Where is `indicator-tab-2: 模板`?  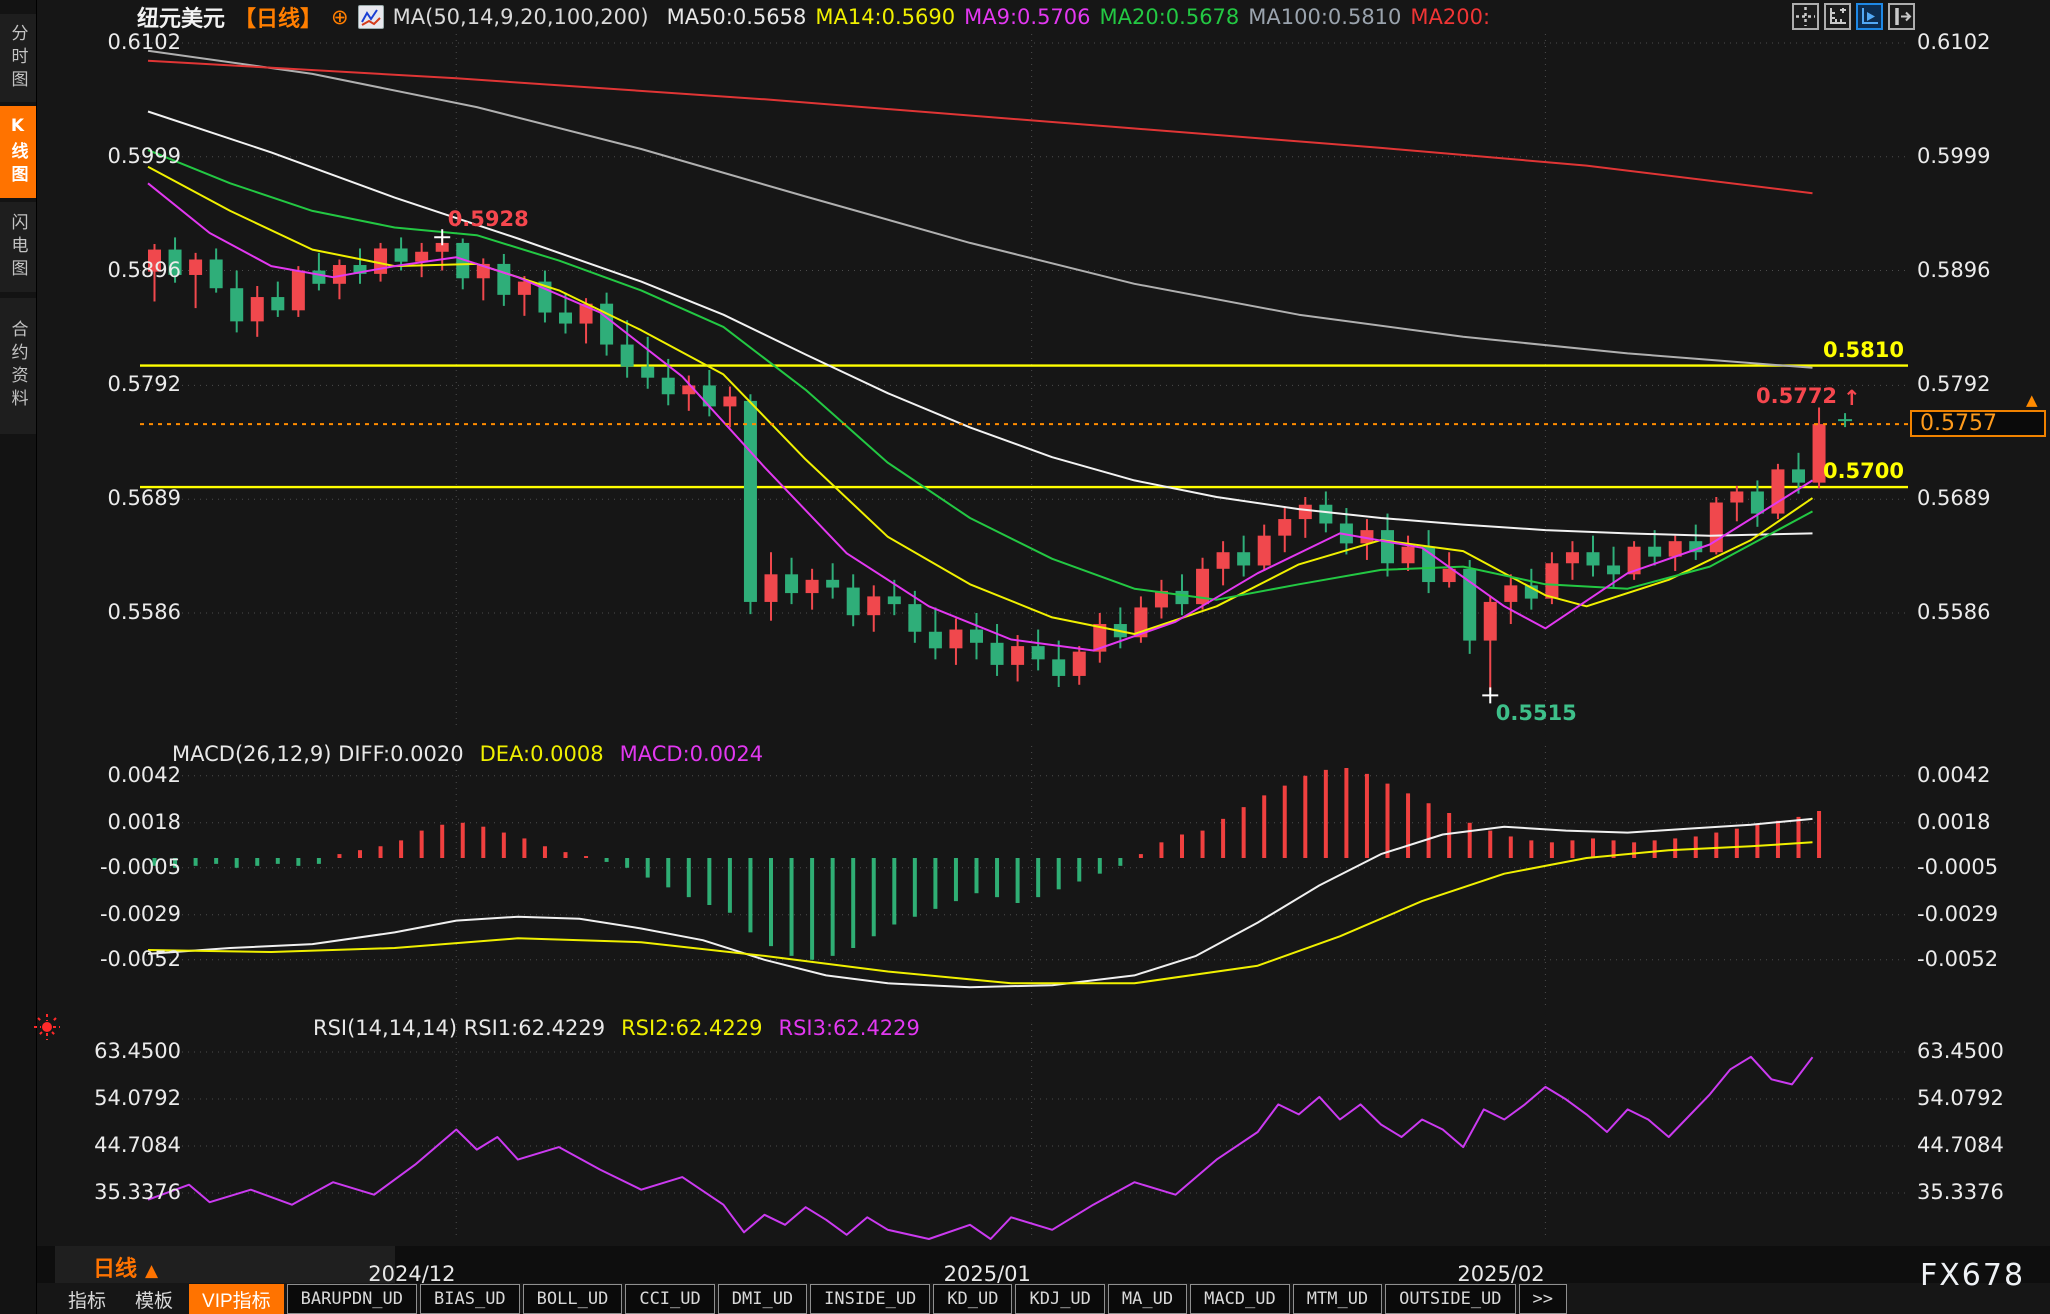
indicator-tab-2: 模板 is located at coordinates (154, 1299).